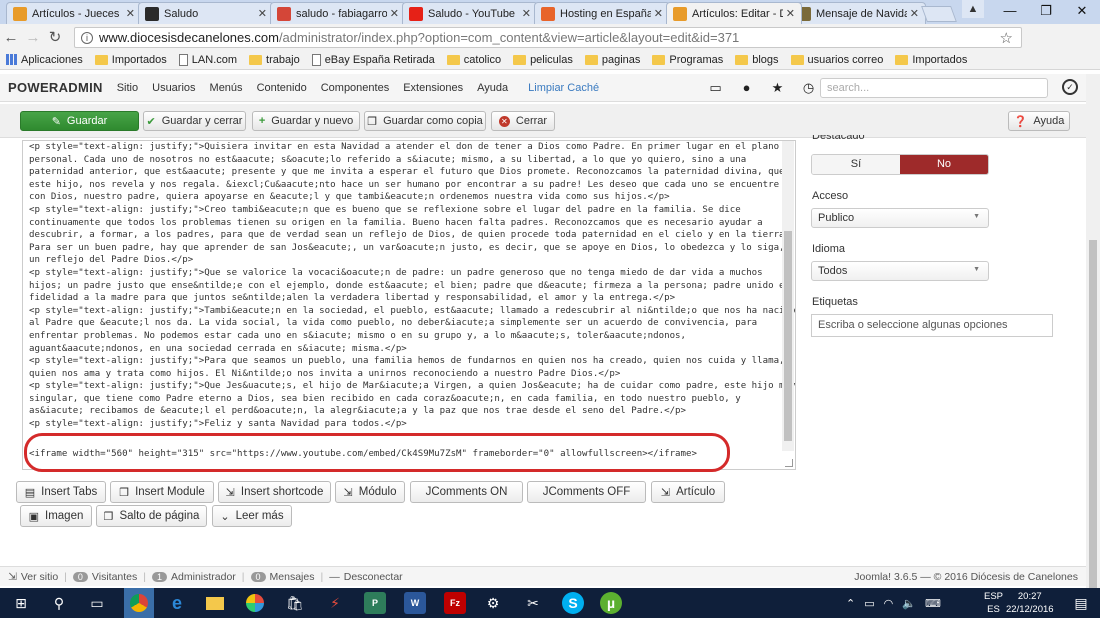 Image resolution: width=1100 pixels, height=618 pixels. I want to click on browser-tab: Hosting en España ✕, so click(602, 13).